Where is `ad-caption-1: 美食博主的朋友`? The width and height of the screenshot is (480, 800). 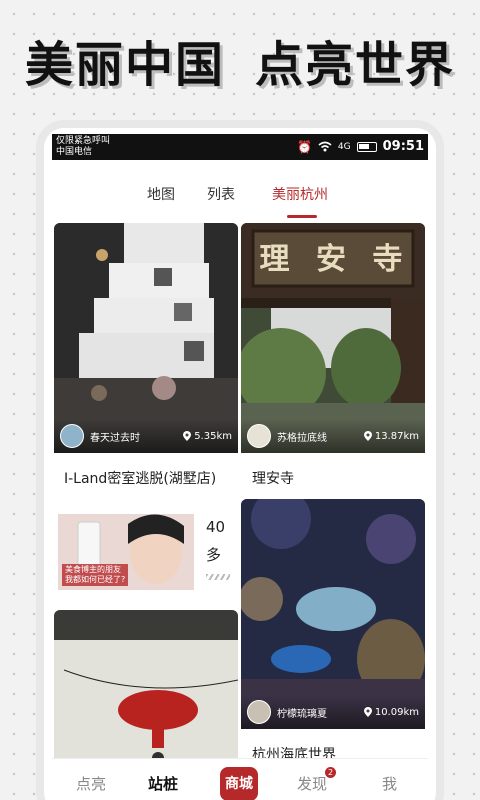
ad-caption-1: 美食博主的朋友 is located at coordinates (93, 569).